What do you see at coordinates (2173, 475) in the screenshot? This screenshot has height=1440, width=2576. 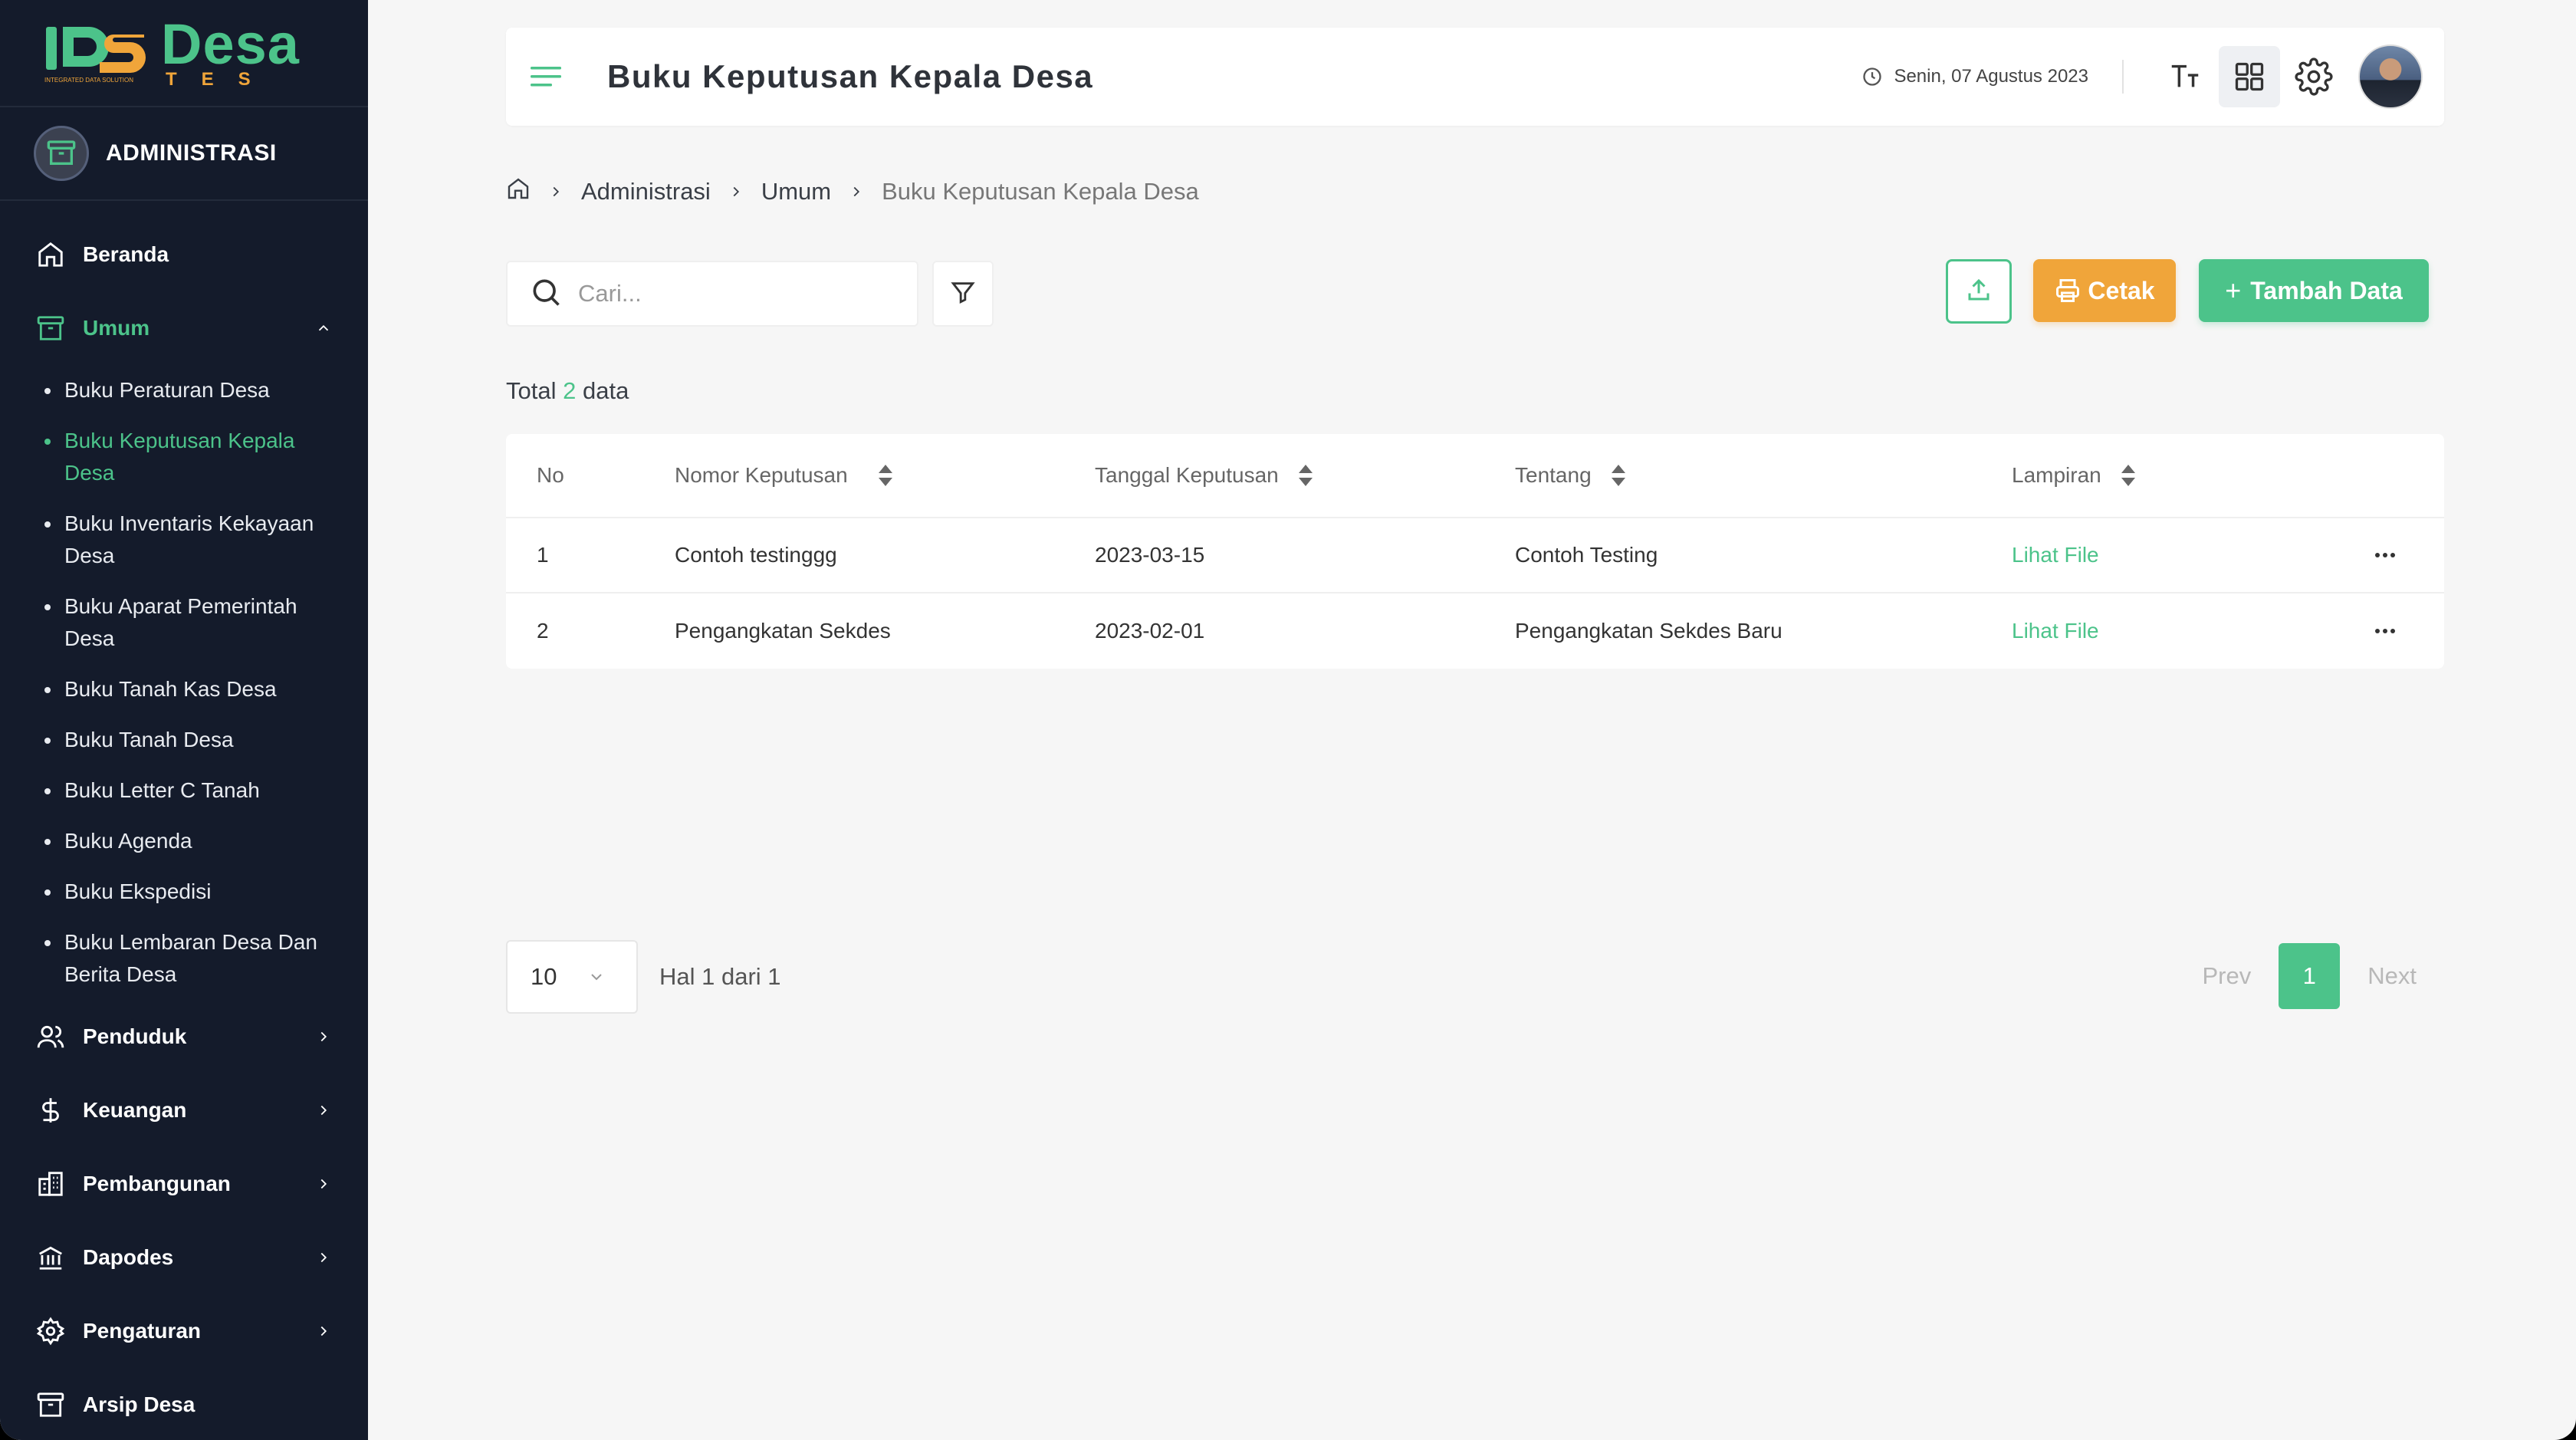 I see `column-header-lampiran: Lampiran` at bounding box center [2173, 475].